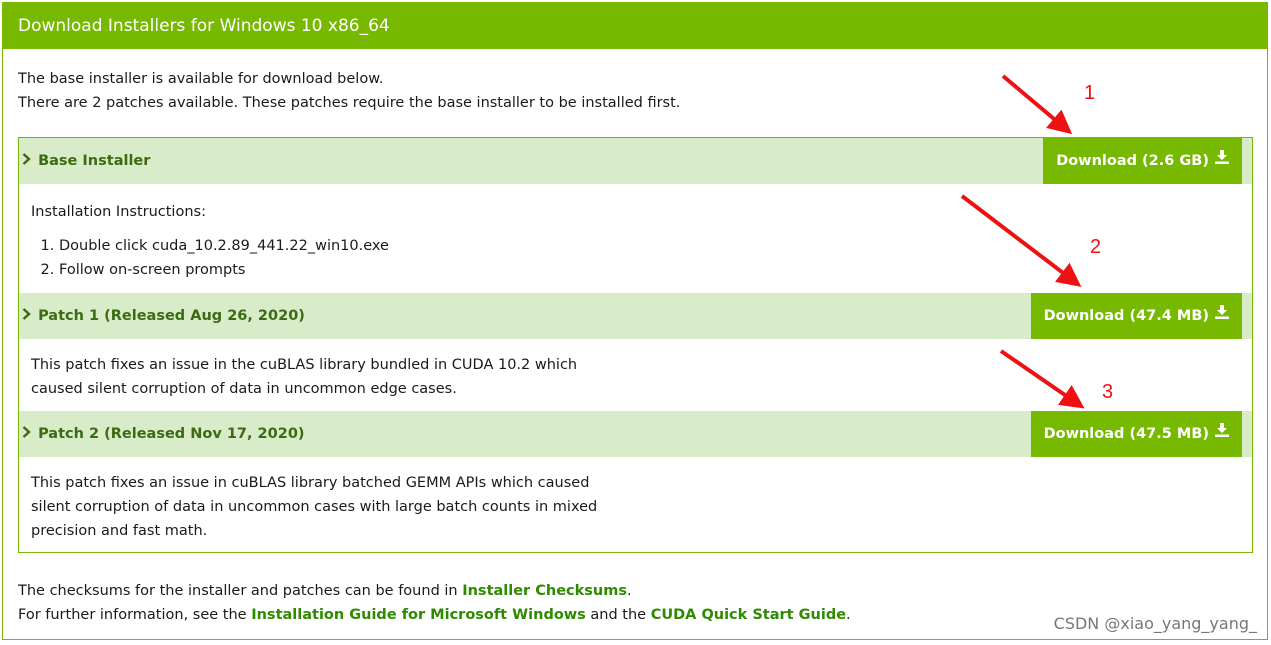 Image resolution: width=1271 pixels, height=645 pixels. Describe the element at coordinates (1126, 316) in the screenshot. I see `button-label: Download (47.4 MB)` at that location.